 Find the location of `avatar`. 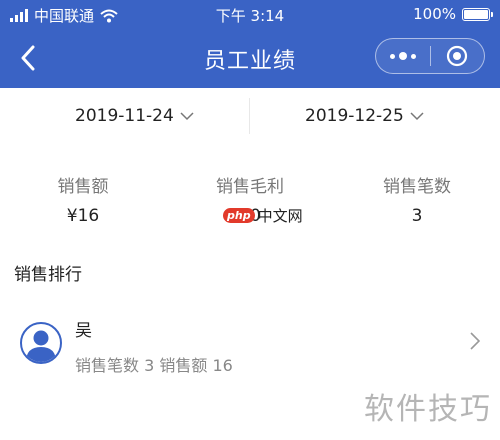

avatar is located at coordinates (41, 343).